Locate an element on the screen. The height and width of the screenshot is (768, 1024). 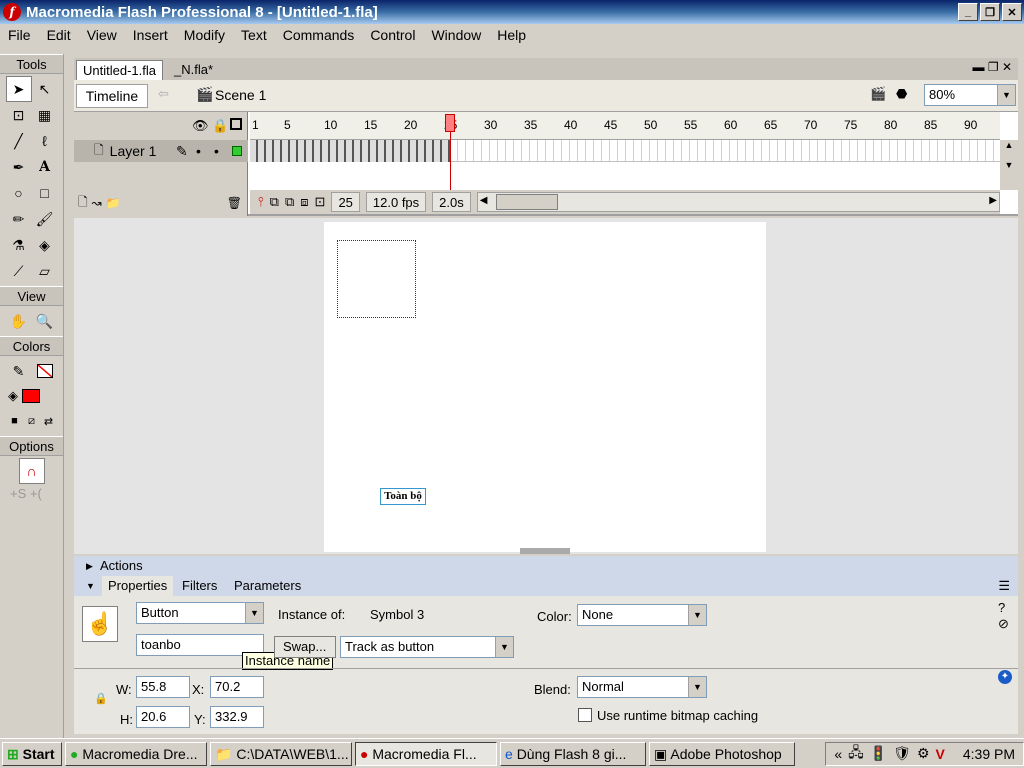
v-icon: V is located at coordinates (940, 754).